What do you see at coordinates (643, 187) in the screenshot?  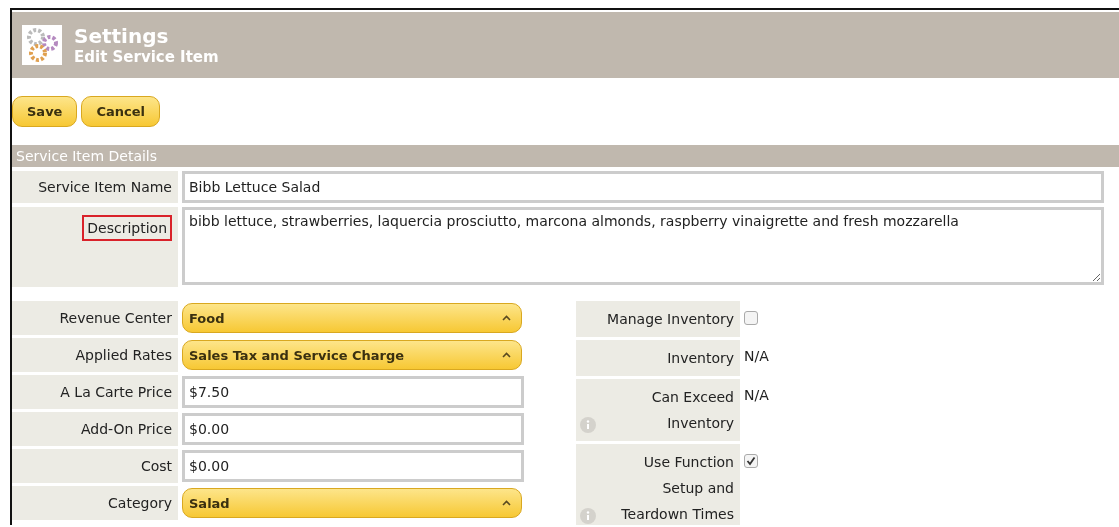 I see `name-field: Bibb Lettuce Salad` at bounding box center [643, 187].